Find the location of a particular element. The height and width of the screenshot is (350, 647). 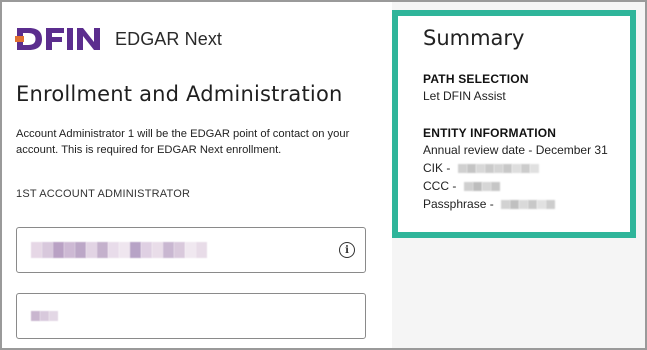

administrator-name-field: i is located at coordinates (191, 250).